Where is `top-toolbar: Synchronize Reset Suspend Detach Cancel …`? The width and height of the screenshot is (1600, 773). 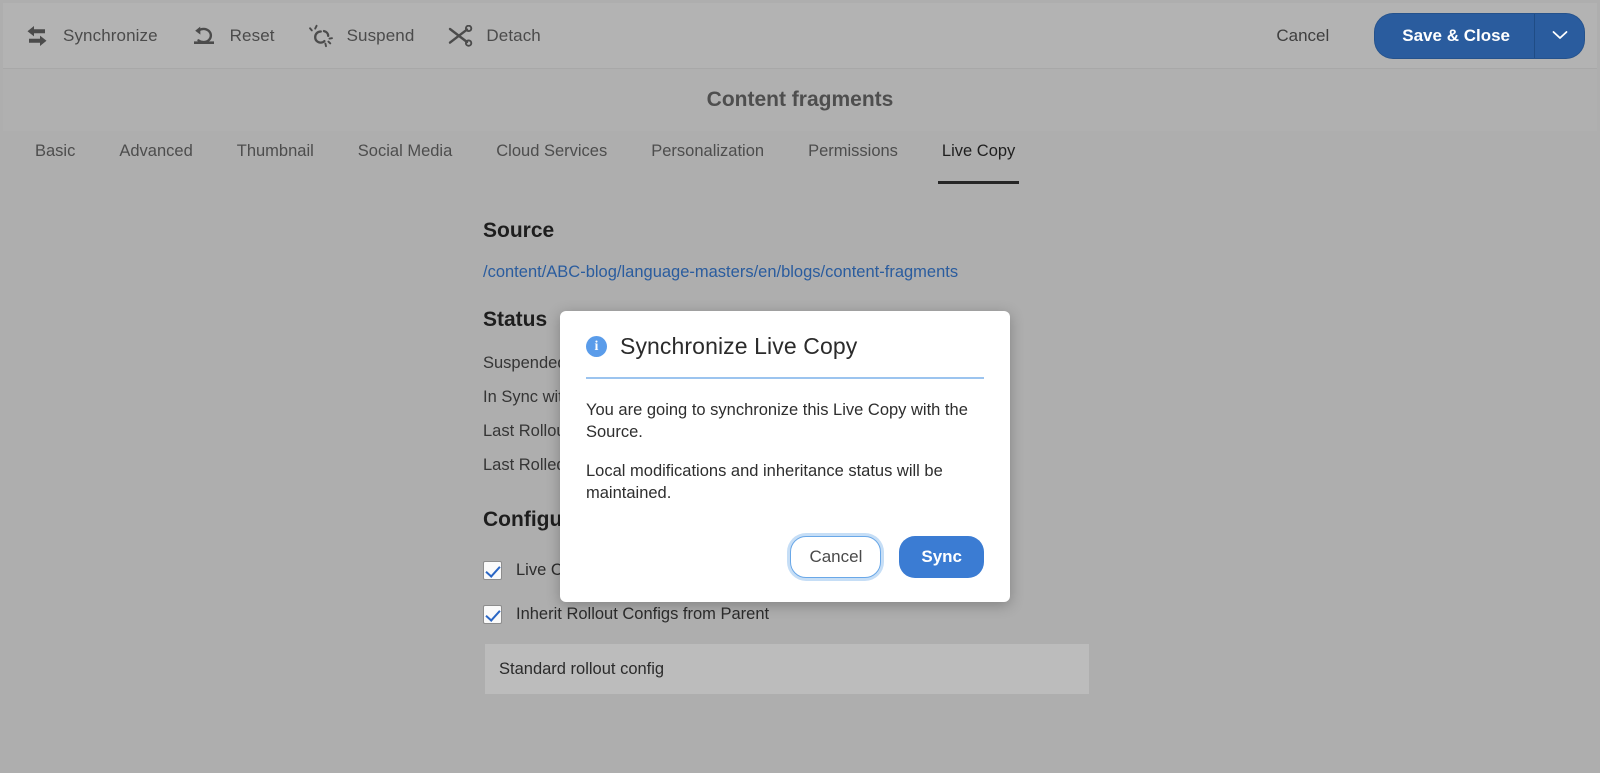
top-toolbar: Synchronize Reset Suspend Detach Cancel … is located at coordinates (800, 36).